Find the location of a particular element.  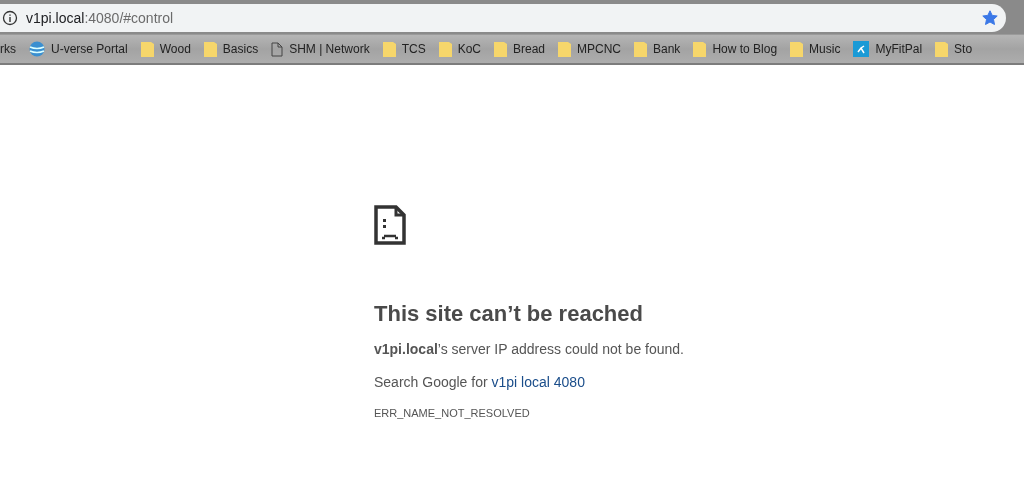

bookmark-item: How to Blog is located at coordinates (745, 49).